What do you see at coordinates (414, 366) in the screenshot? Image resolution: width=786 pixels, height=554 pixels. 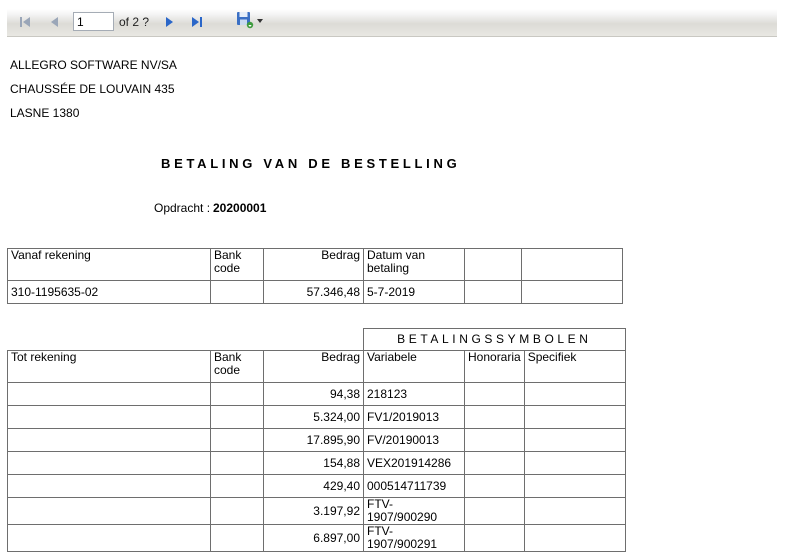 I see `header-variable: Variabele` at bounding box center [414, 366].